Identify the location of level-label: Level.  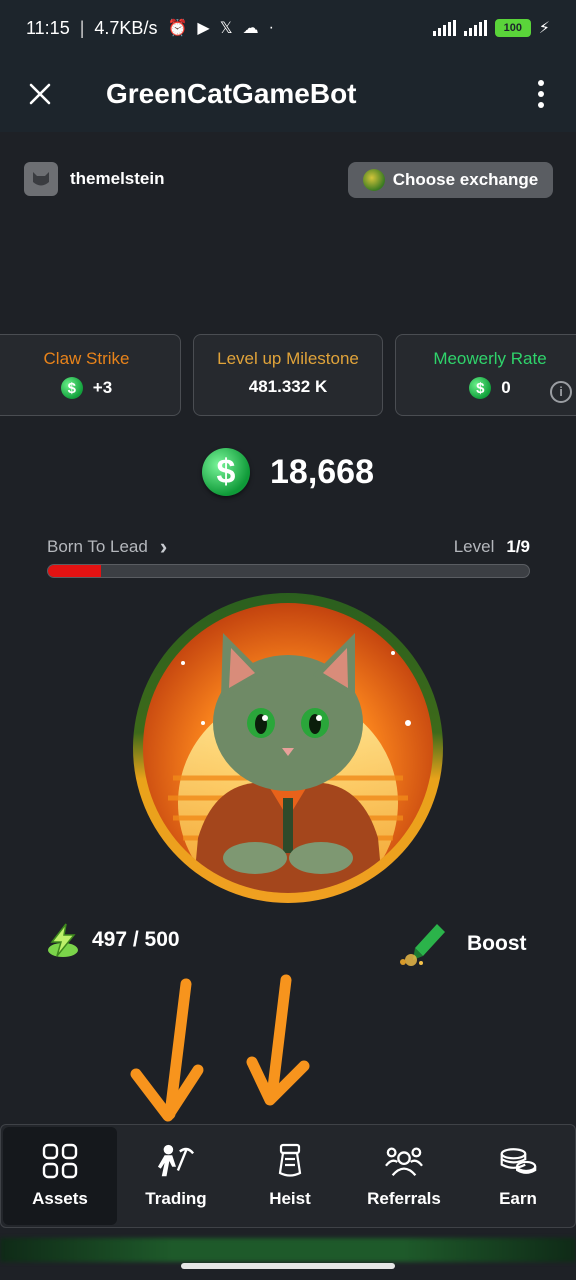
(474, 546).